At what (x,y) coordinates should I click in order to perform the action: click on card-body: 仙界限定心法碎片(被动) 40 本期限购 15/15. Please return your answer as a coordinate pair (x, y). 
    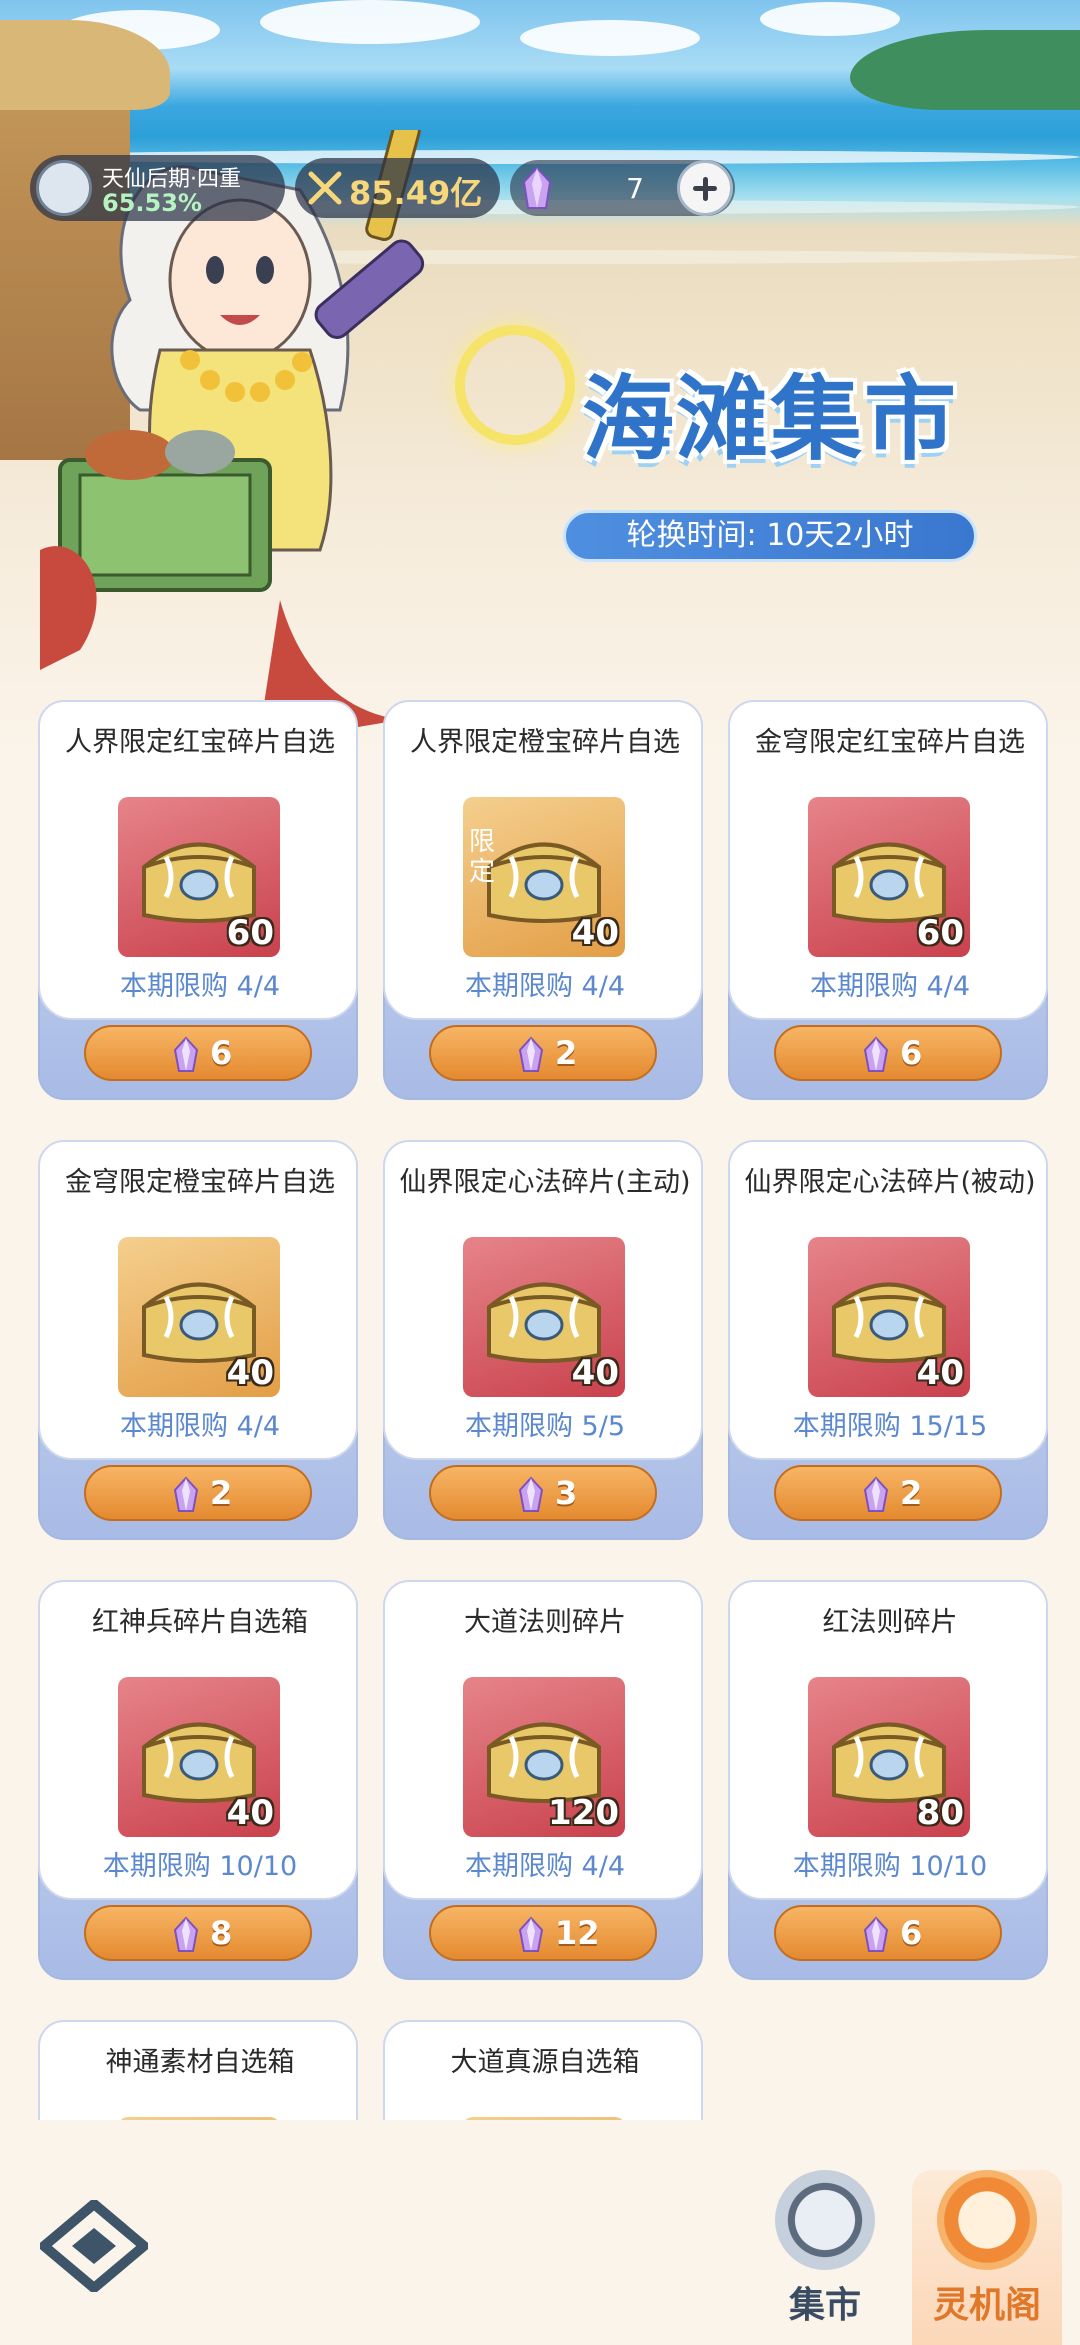
    Looking at the image, I should click on (888, 1300).